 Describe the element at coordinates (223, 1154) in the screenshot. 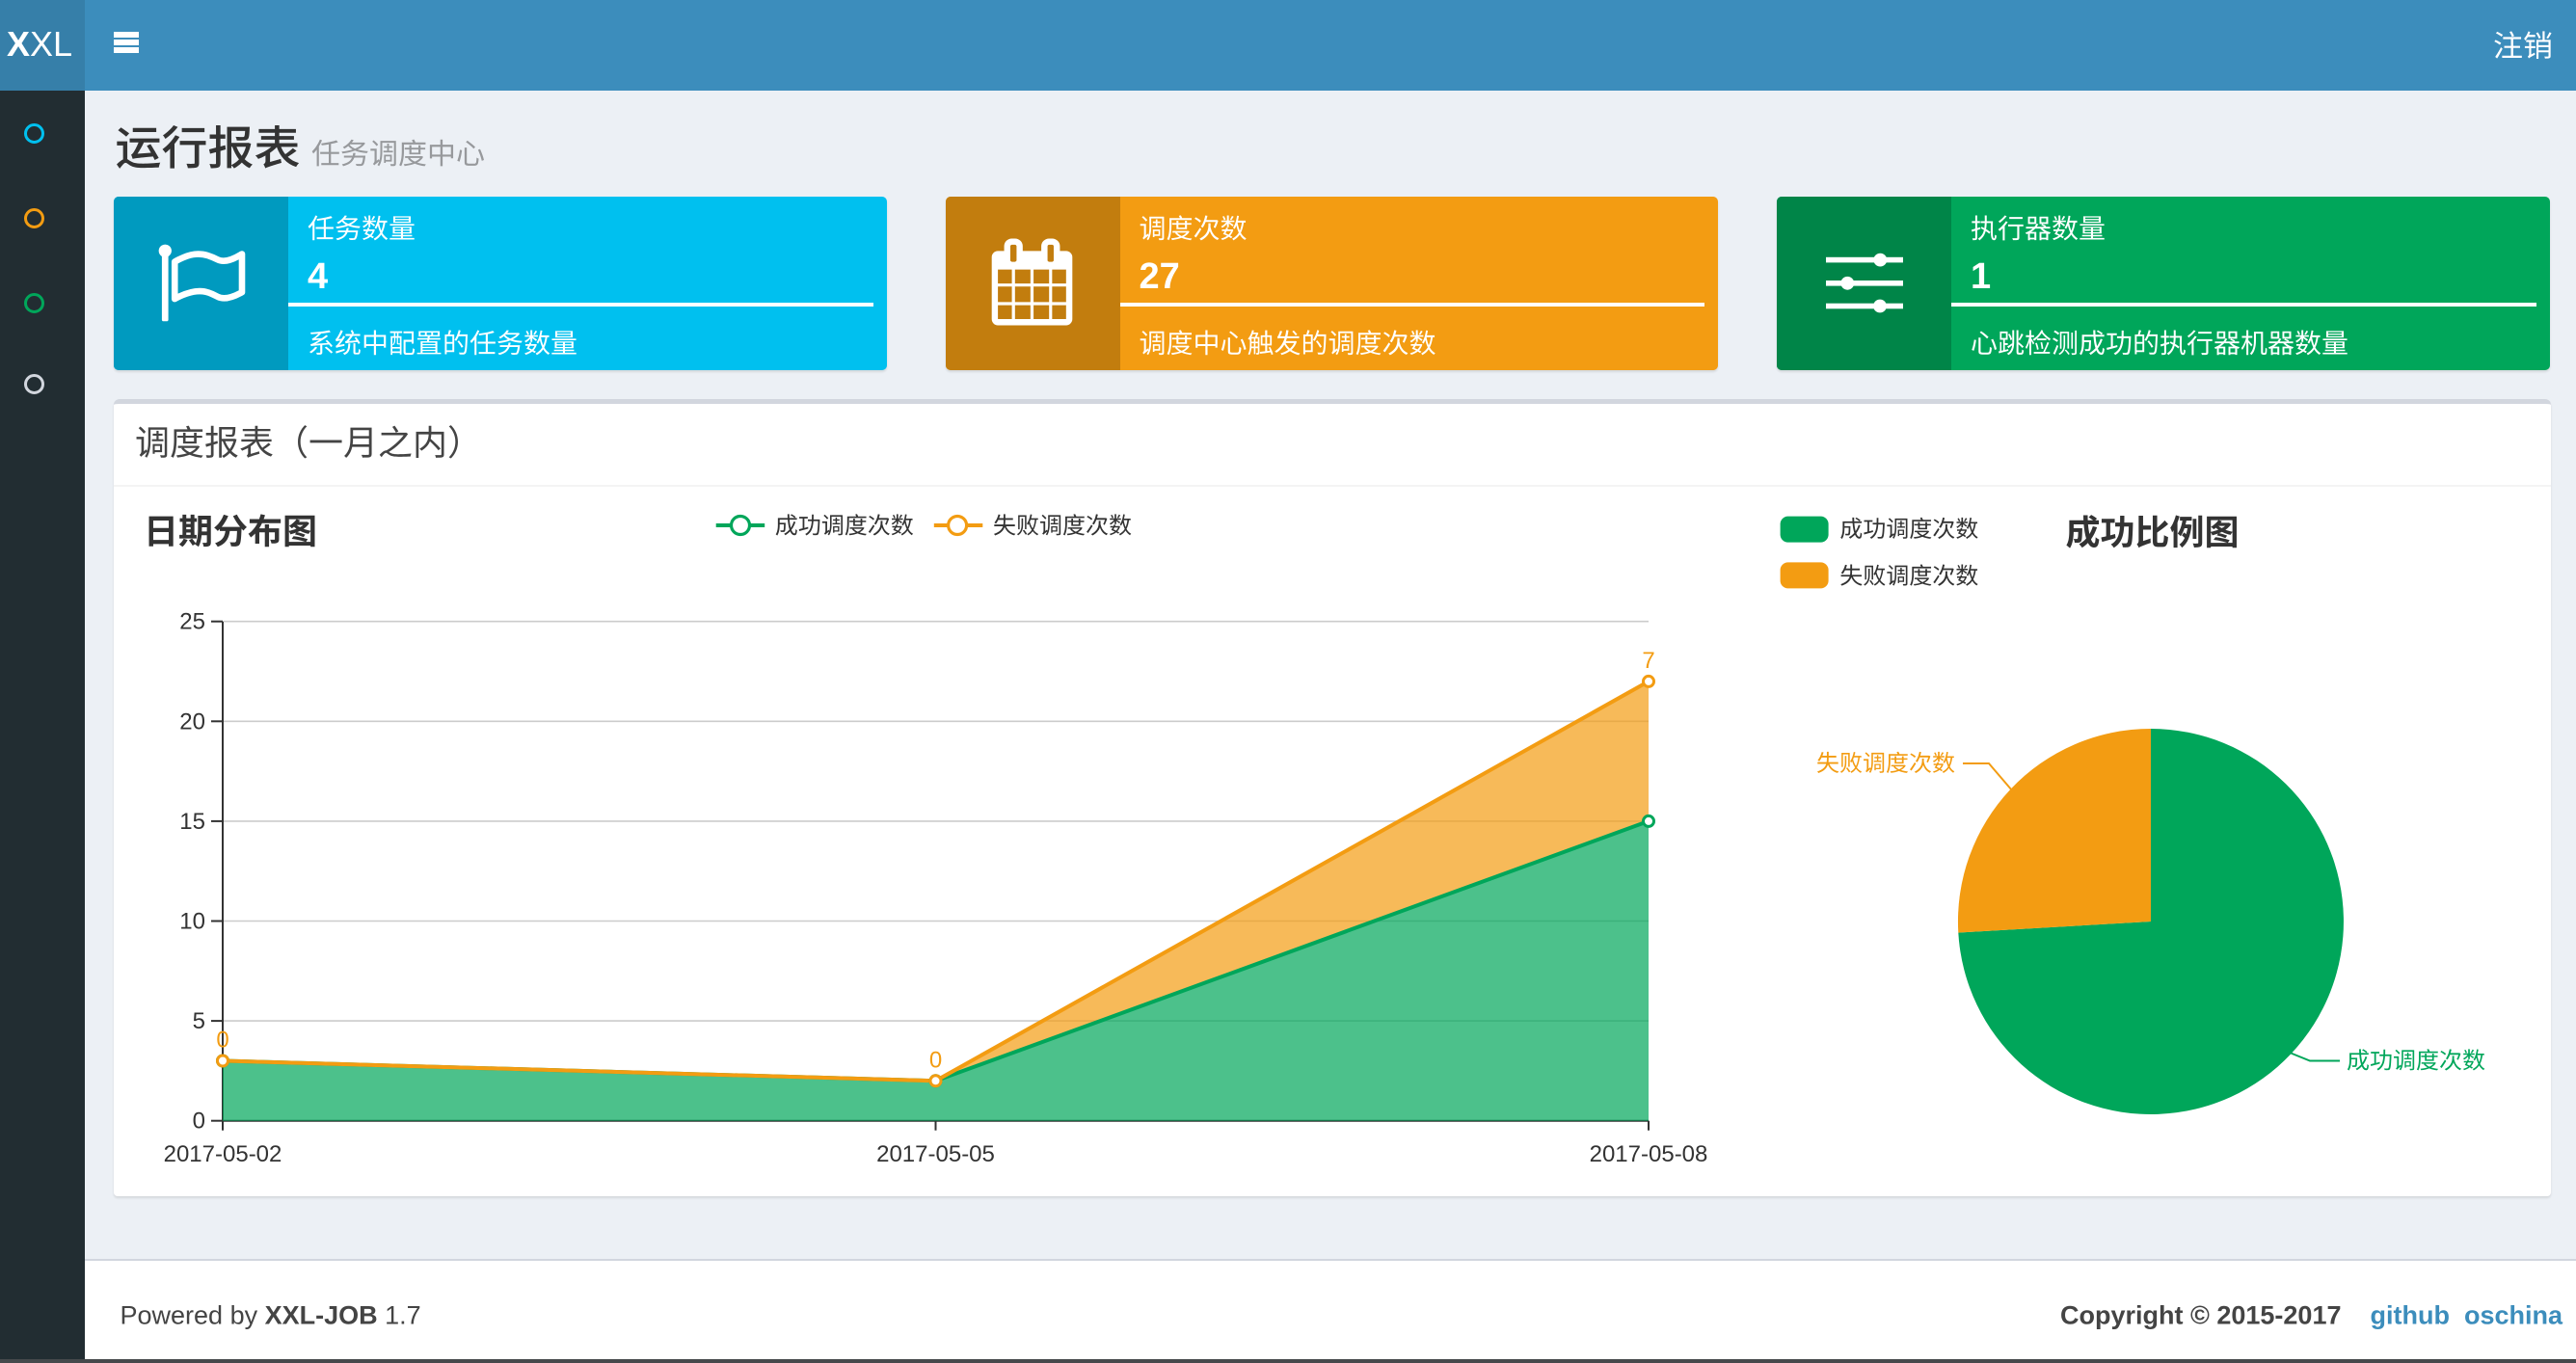

I see `svg-text: 2017-05-02` at that location.